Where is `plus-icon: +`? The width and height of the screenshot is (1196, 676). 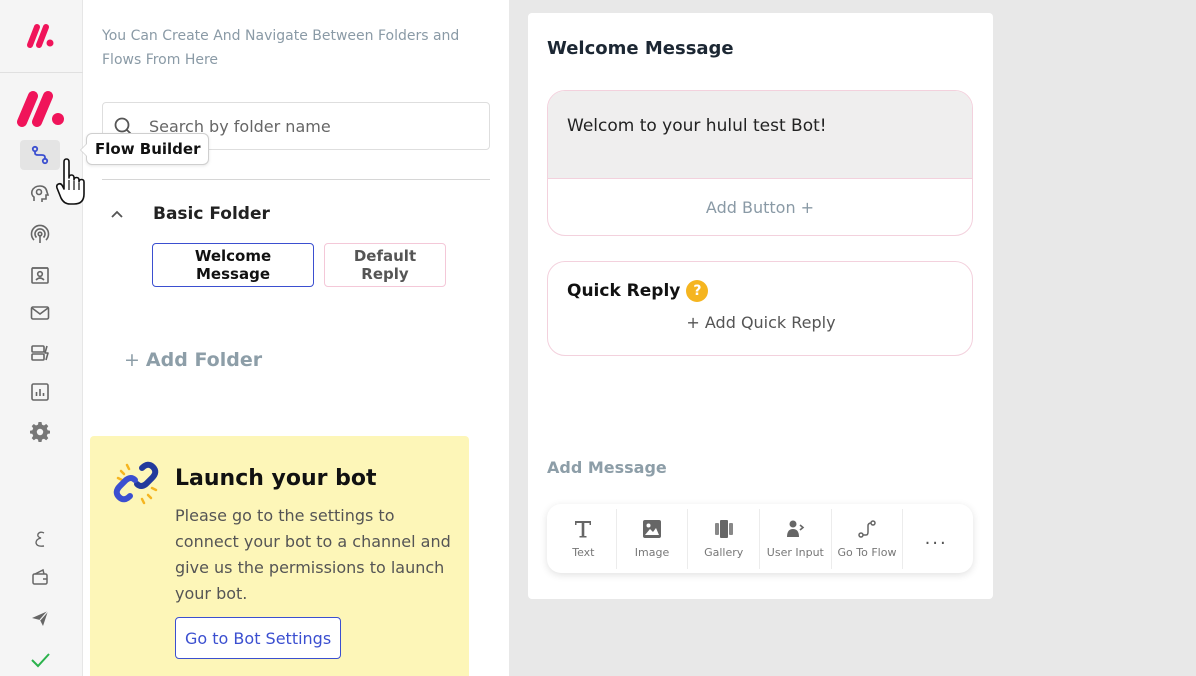 plus-icon: + is located at coordinates (132, 360).